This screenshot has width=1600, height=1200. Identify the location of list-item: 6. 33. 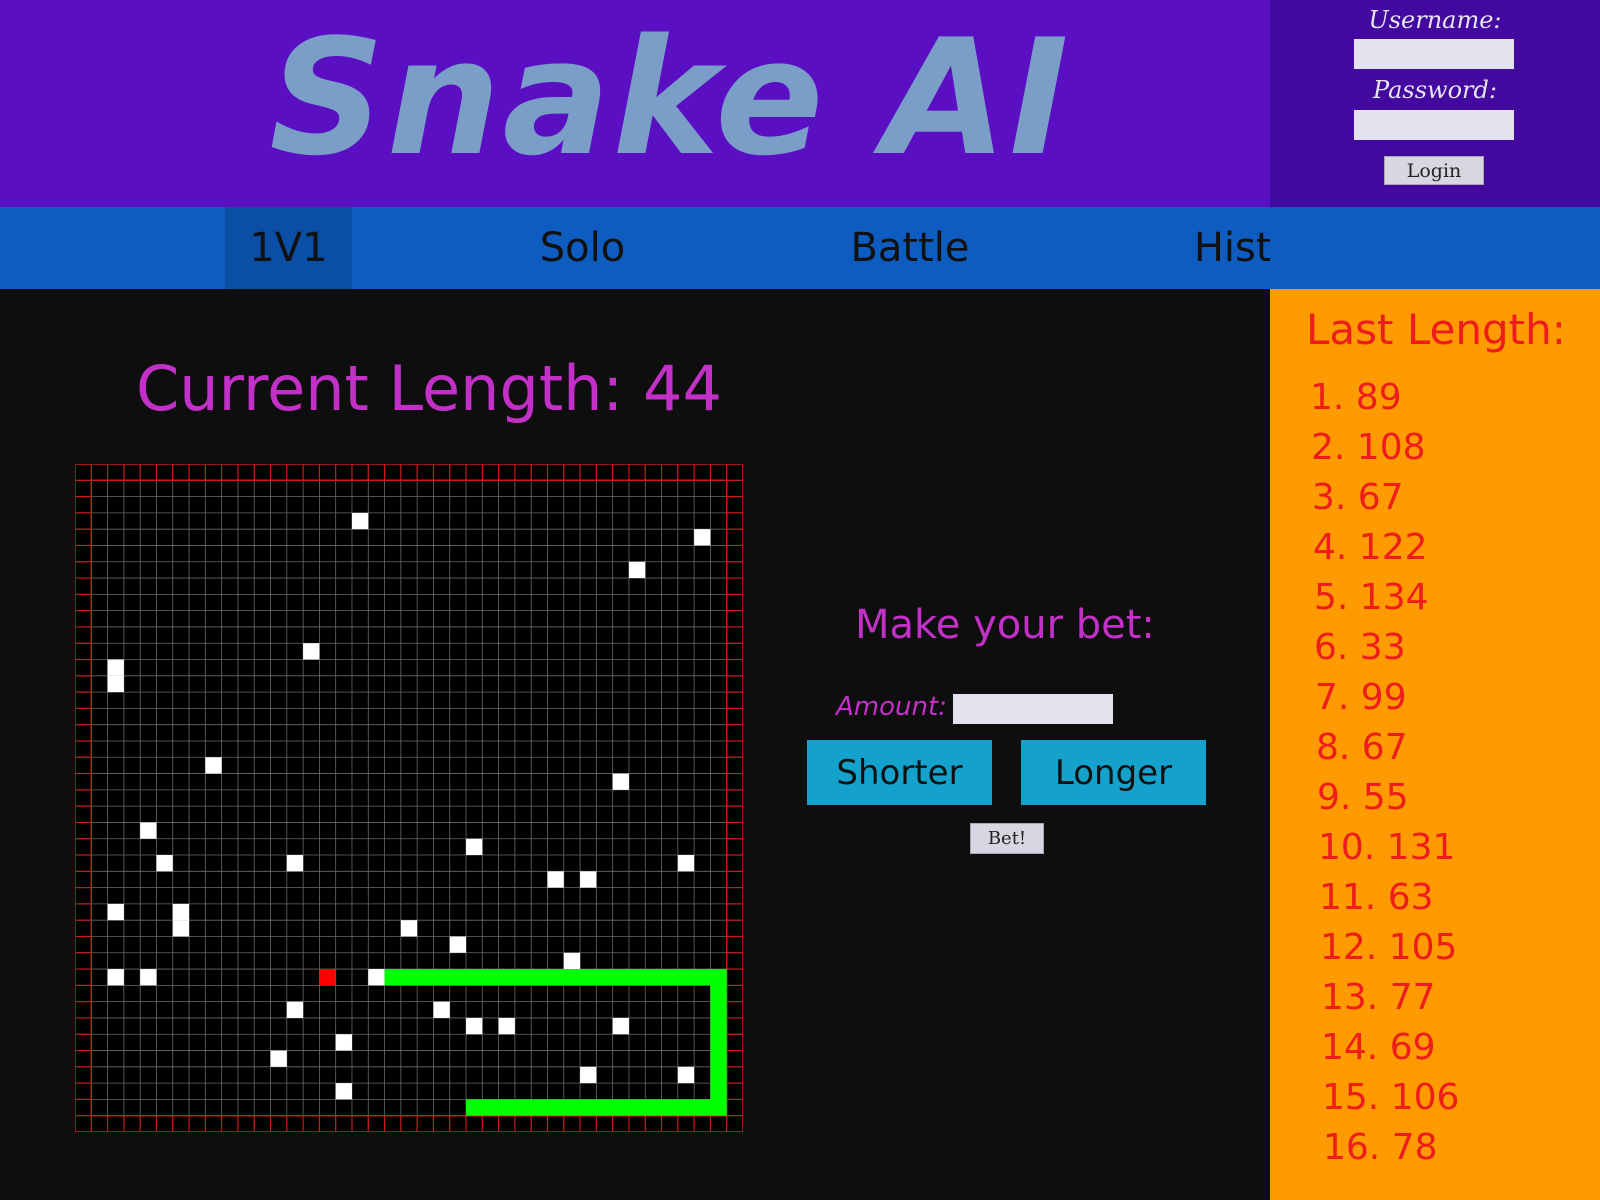
(1360, 647).